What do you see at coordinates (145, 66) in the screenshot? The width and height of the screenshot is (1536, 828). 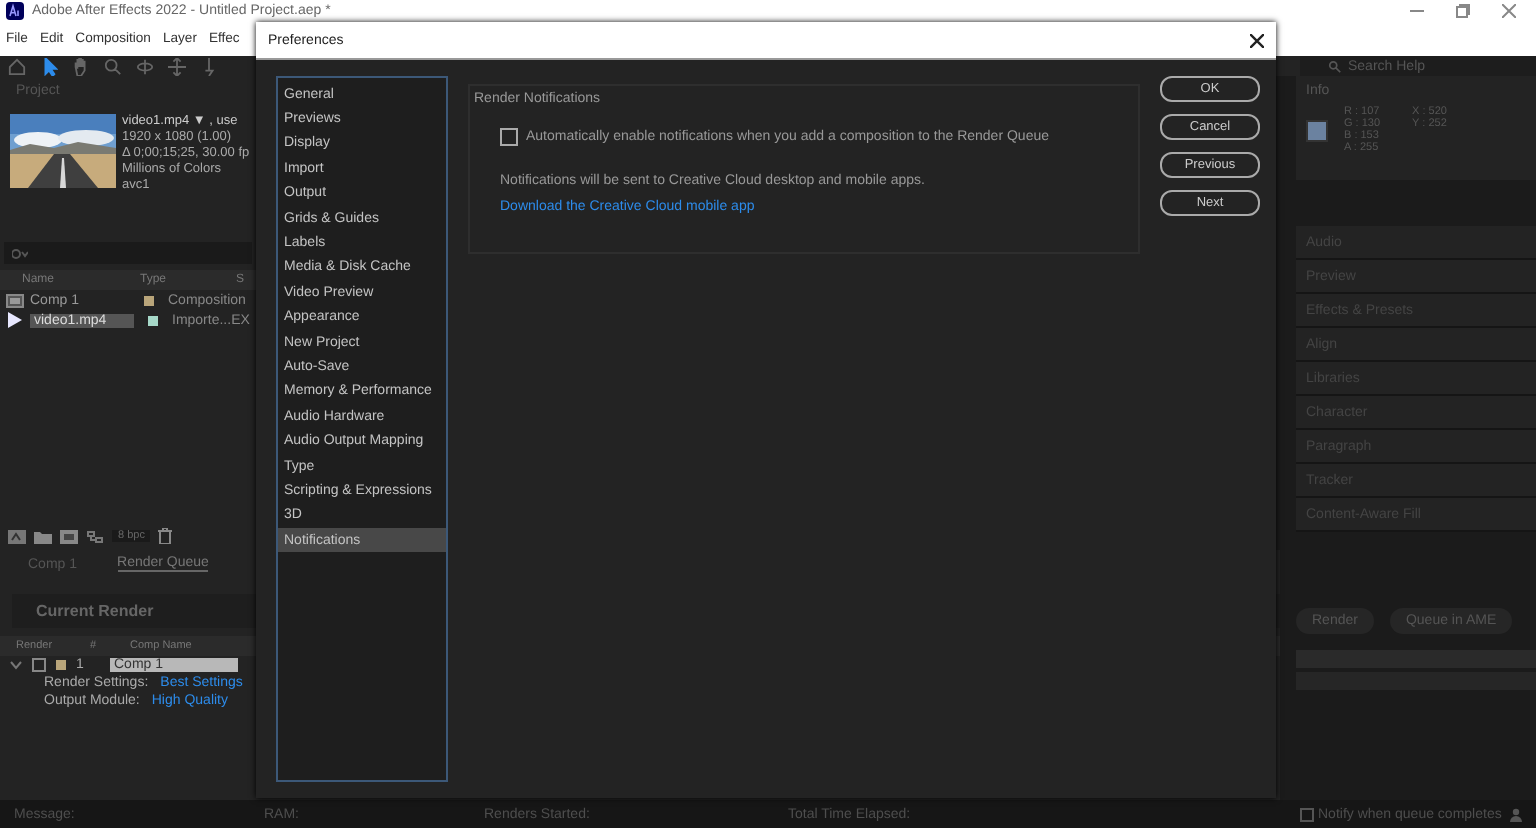 I see `orbit-icon` at bounding box center [145, 66].